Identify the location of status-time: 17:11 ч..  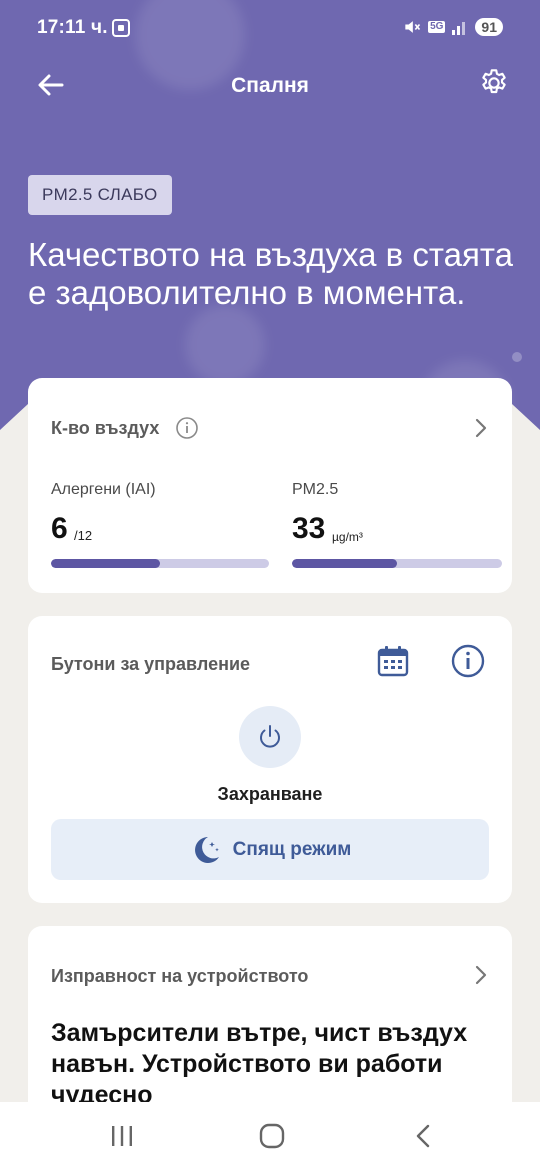
(72, 27).